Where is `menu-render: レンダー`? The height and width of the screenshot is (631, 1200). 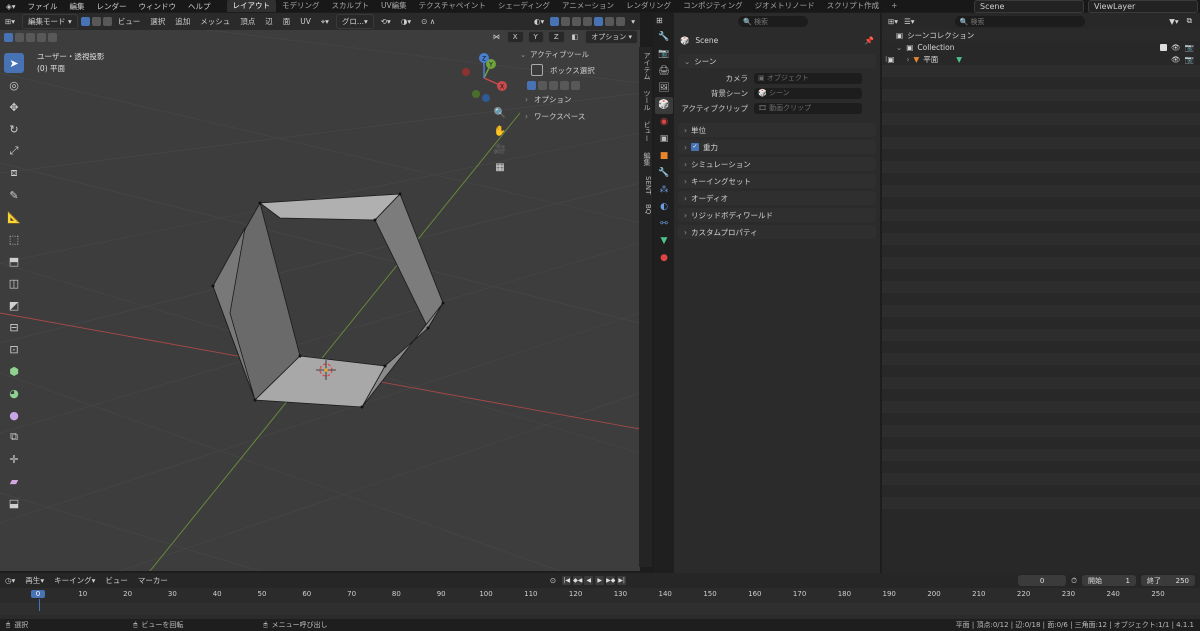 menu-render: レンダー is located at coordinates (112, 6).